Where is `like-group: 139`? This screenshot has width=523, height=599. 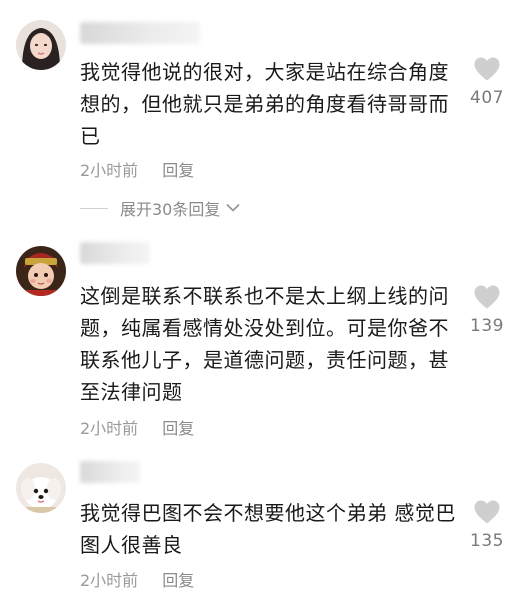
like-group: 139 is located at coordinates (487, 310).